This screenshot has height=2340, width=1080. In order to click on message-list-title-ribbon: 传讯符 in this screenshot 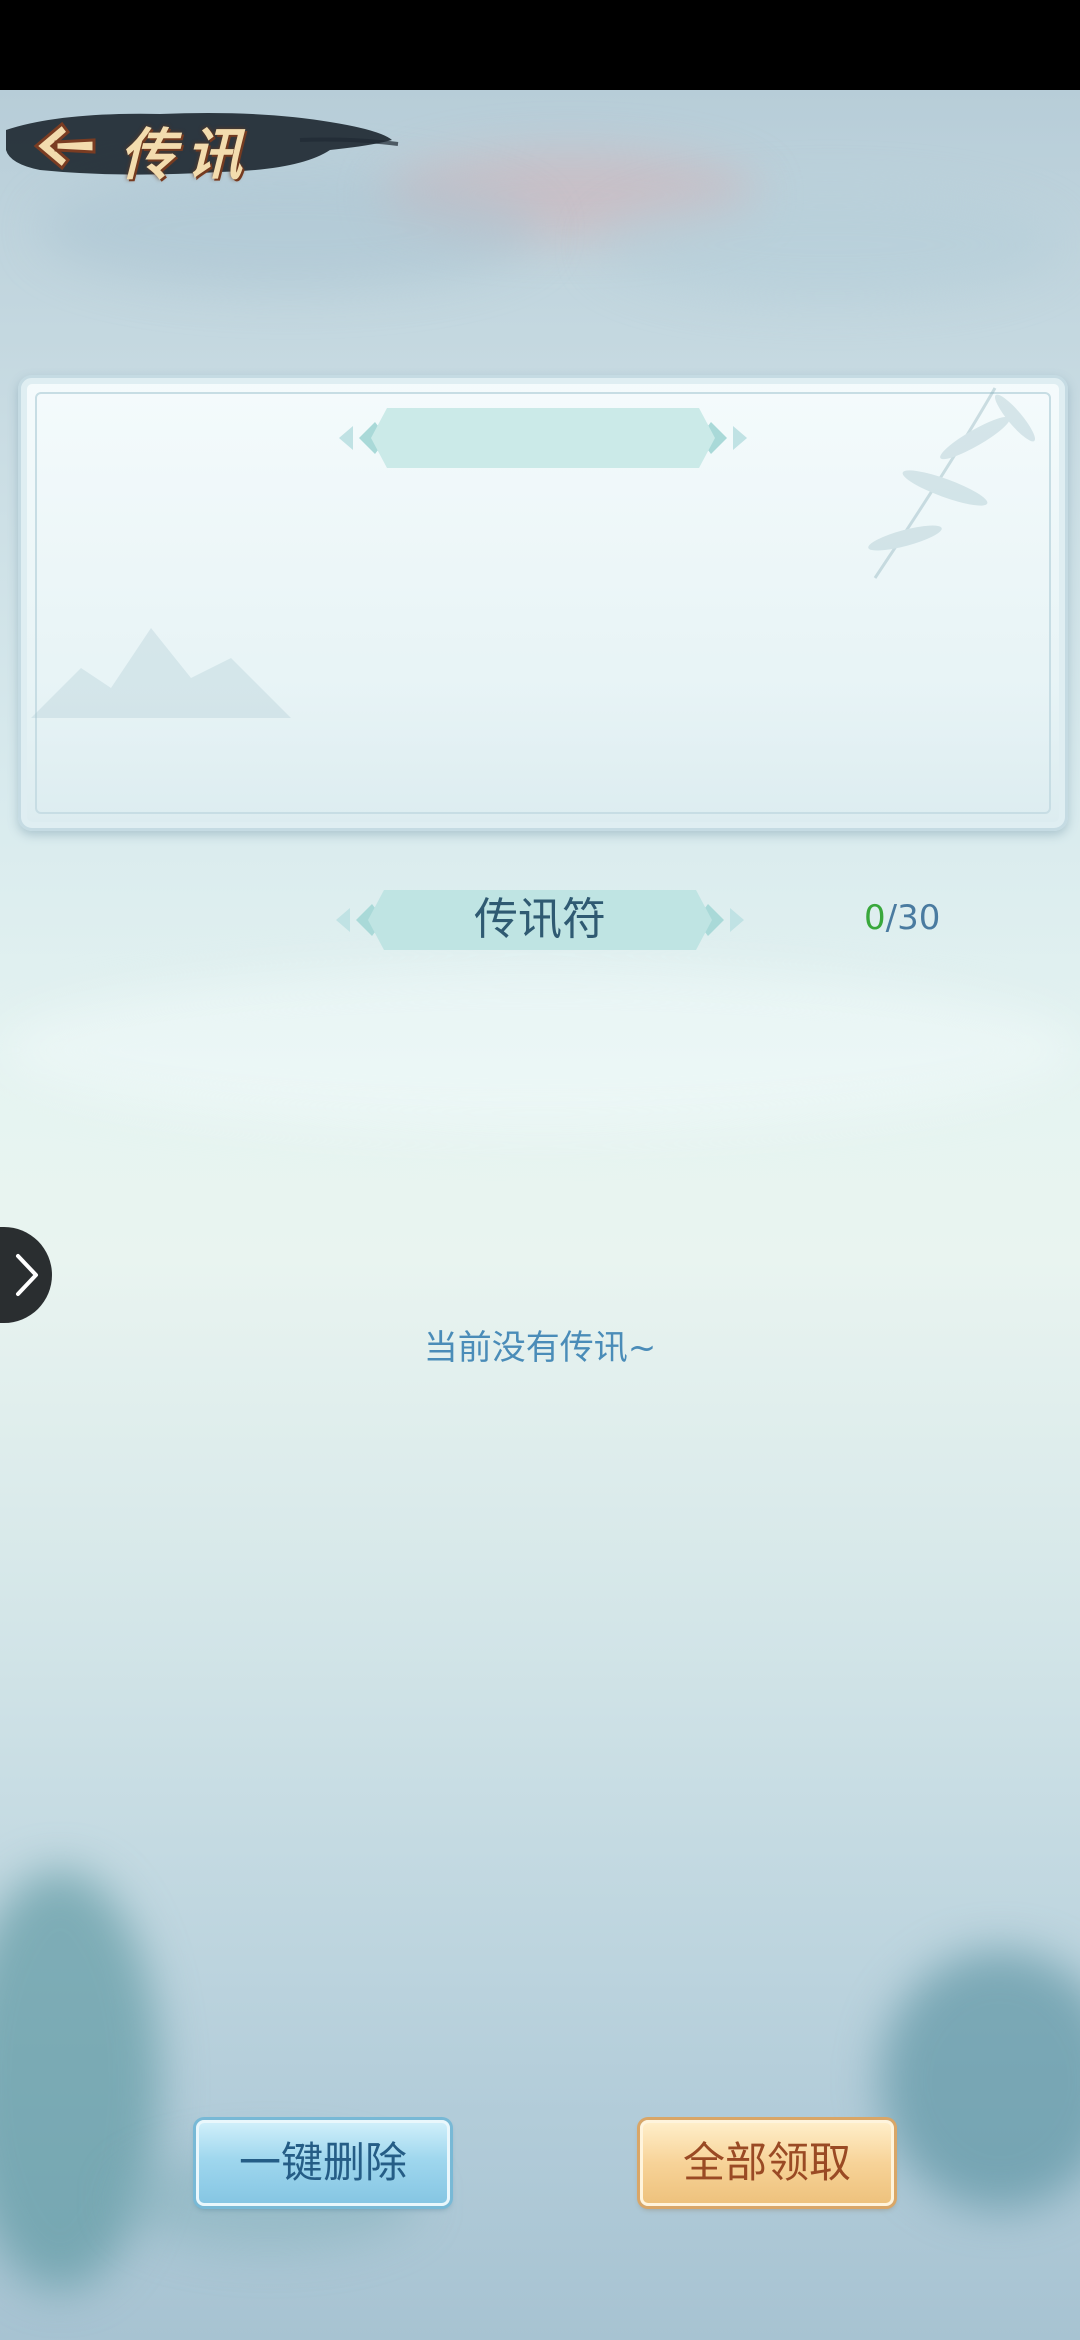, I will do `click(540, 920)`.